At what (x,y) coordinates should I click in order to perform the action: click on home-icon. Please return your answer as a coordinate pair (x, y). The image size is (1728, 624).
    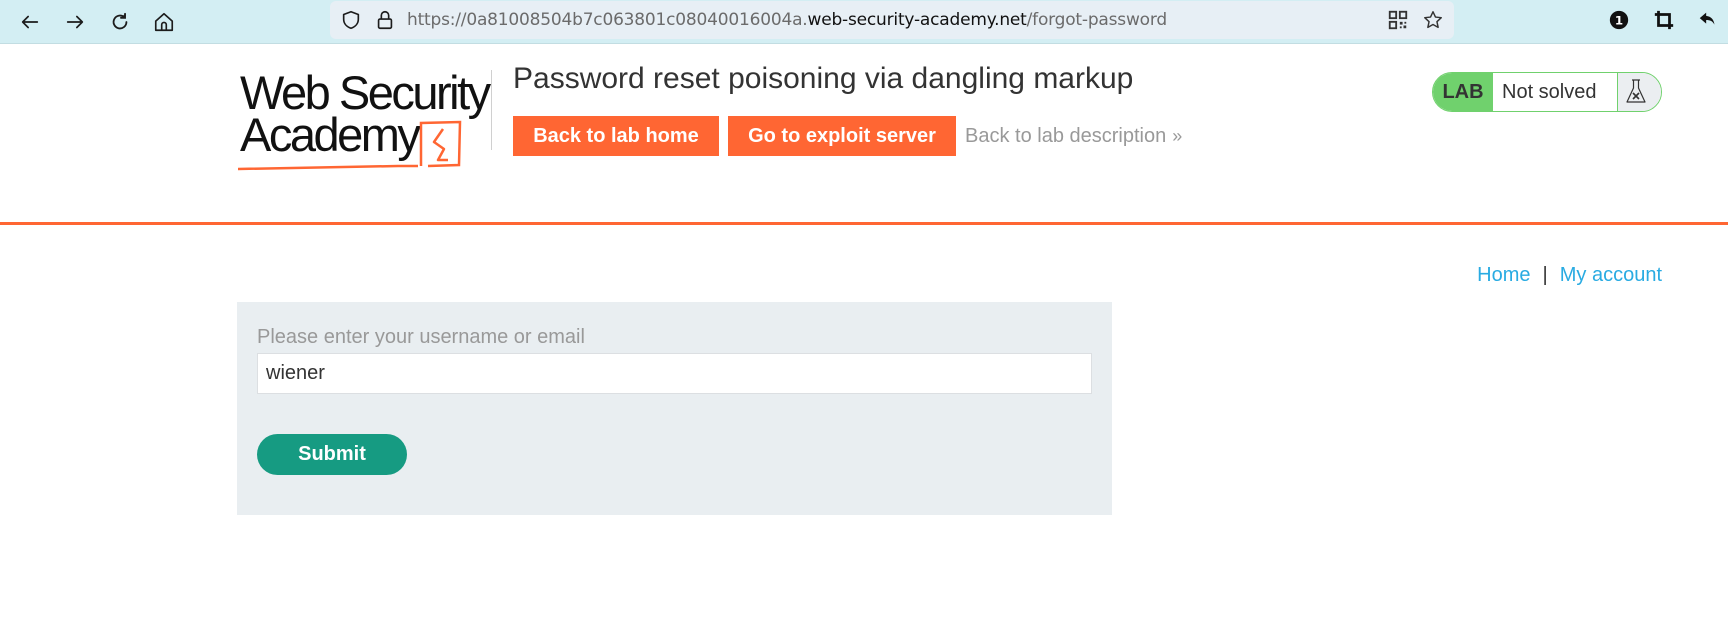
    Looking at the image, I should click on (164, 22).